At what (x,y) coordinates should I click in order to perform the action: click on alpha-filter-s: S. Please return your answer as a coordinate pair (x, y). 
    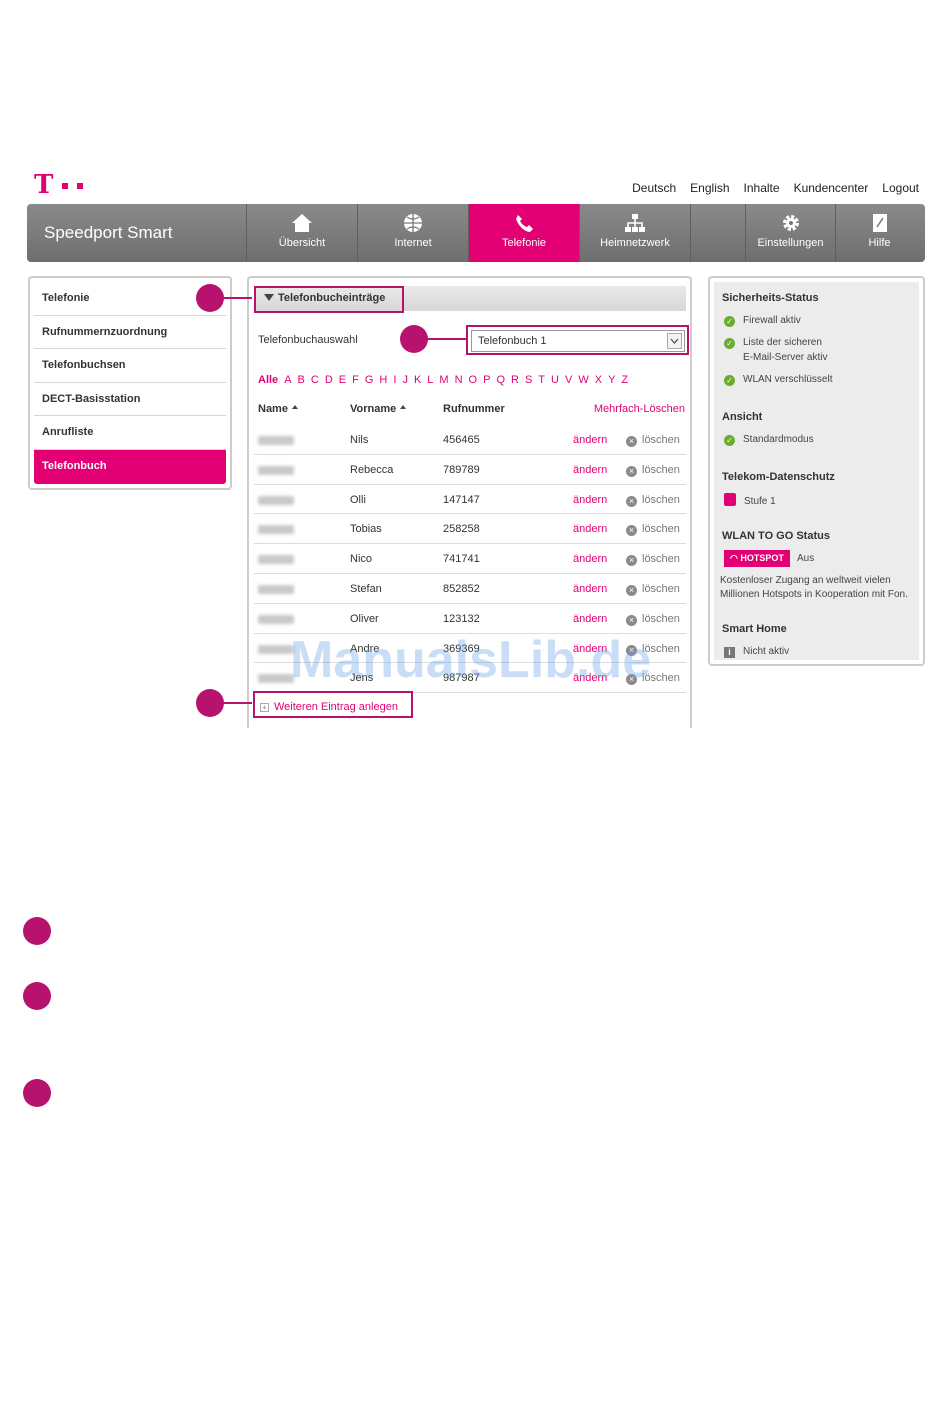
    Looking at the image, I should click on (528, 380).